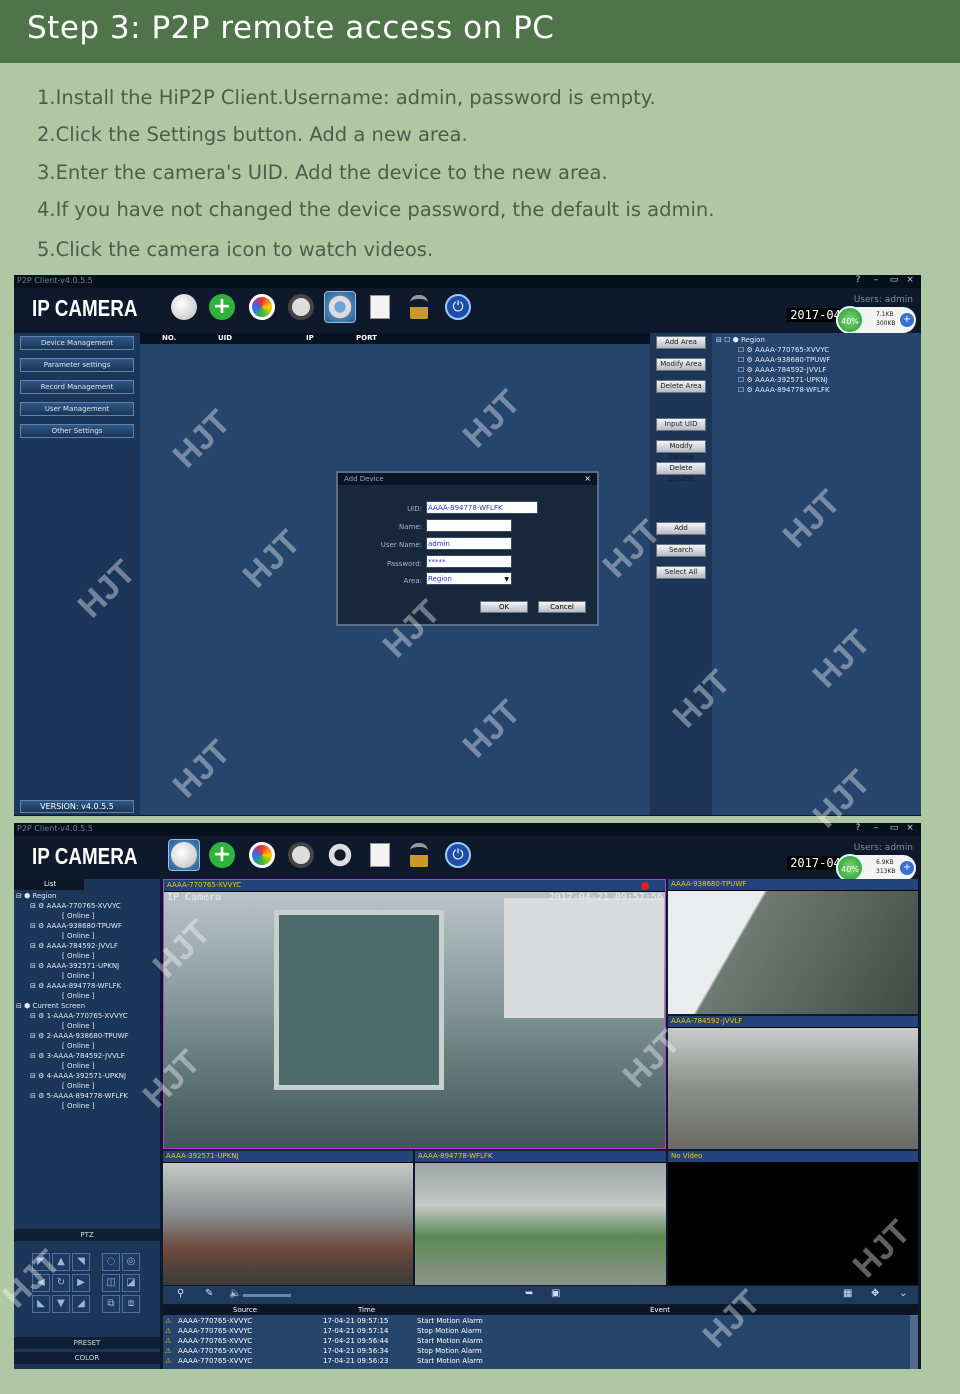 Image resolution: width=960 pixels, height=1394 pixels. What do you see at coordinates (681, 364) in the screenshot?
I see `modify-area-button: Modify Area` at bounding box center [681, 364].